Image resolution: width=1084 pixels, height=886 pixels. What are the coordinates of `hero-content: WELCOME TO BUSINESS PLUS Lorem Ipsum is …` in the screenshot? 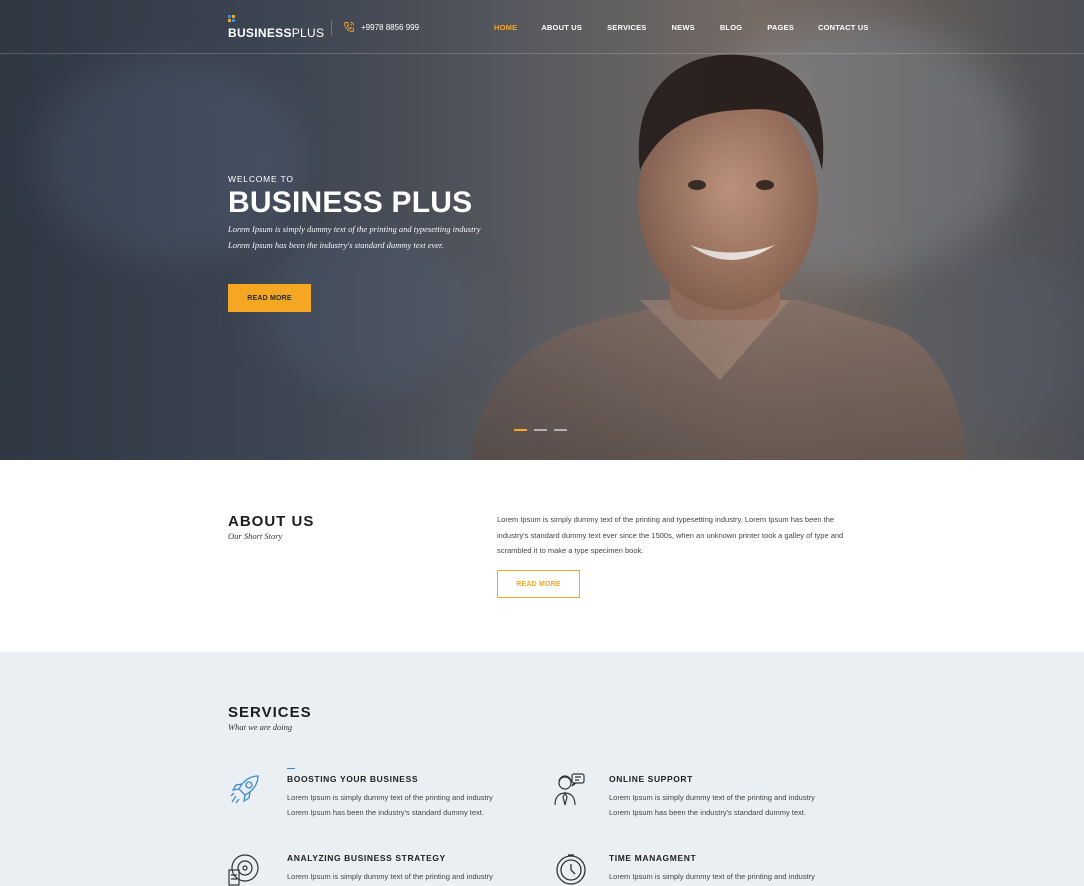 It's located at (354, 213).